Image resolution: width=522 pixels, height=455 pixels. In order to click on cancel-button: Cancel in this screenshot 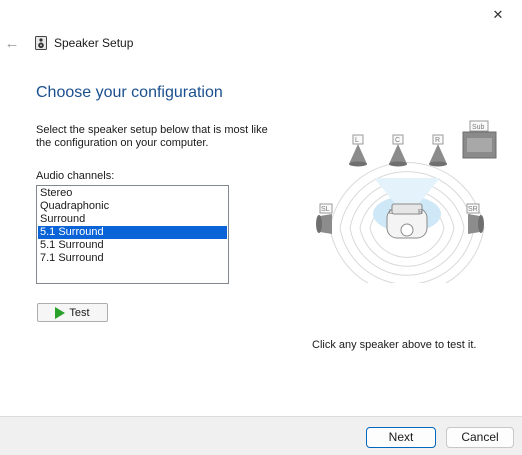, I will do `click(480, 437)`.